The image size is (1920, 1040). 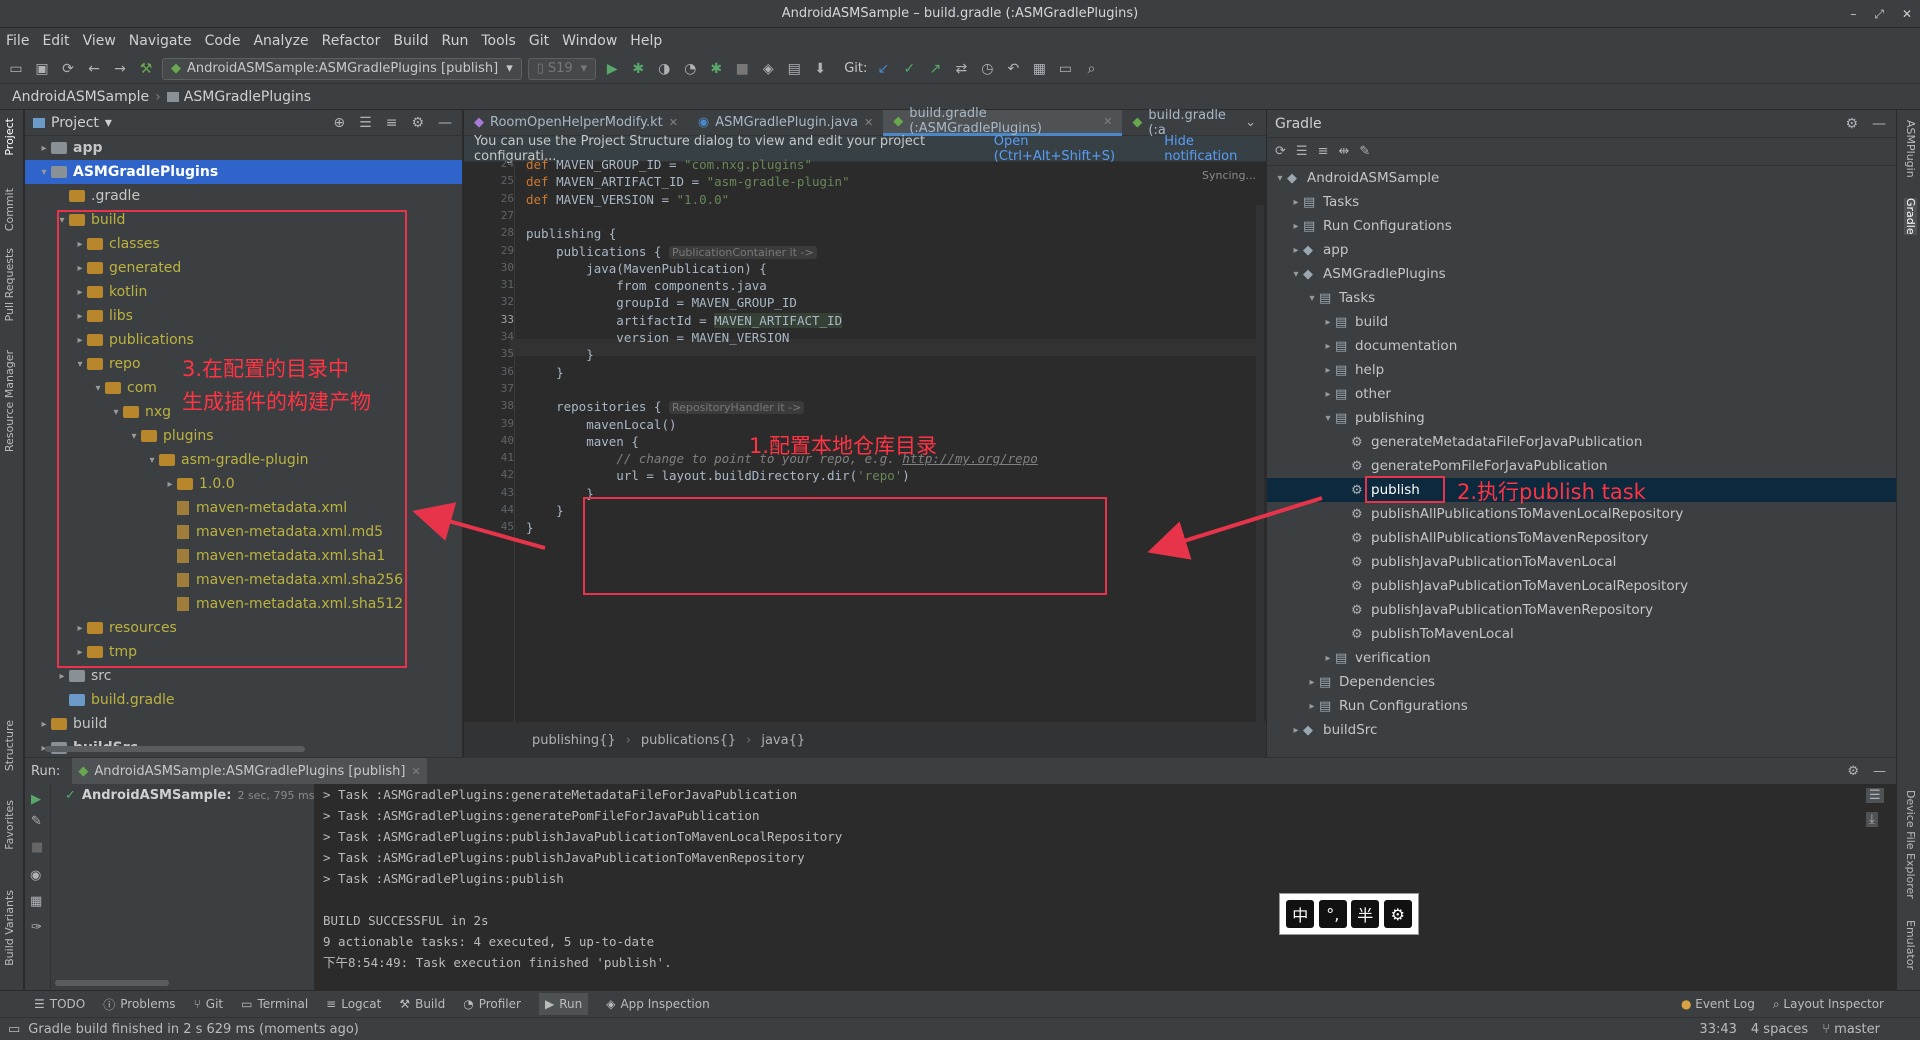 What do you see at coordinates (1235, 528) in the screenshot?
I see `arrow-publish-to-maven` at bounding box center [1235, 528].